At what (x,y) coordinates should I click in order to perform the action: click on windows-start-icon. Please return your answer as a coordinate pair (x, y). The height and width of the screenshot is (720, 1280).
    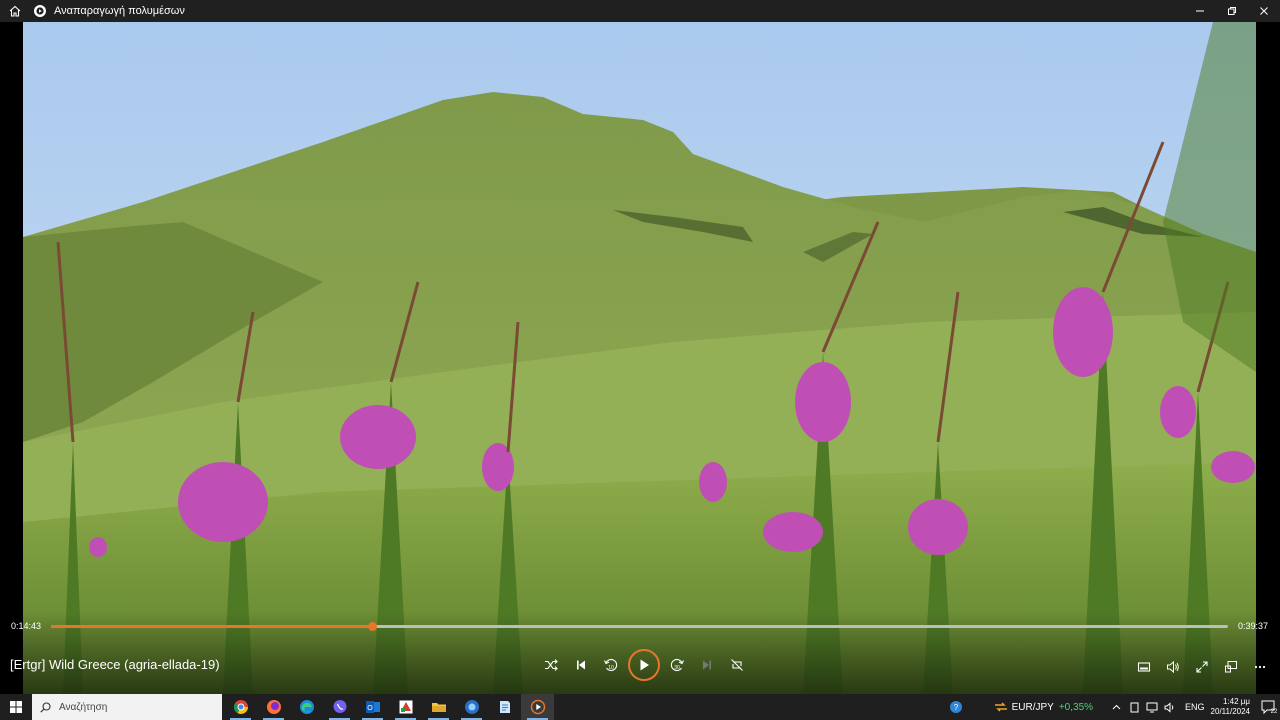
    Looking at the image, I should click on (16, 707).